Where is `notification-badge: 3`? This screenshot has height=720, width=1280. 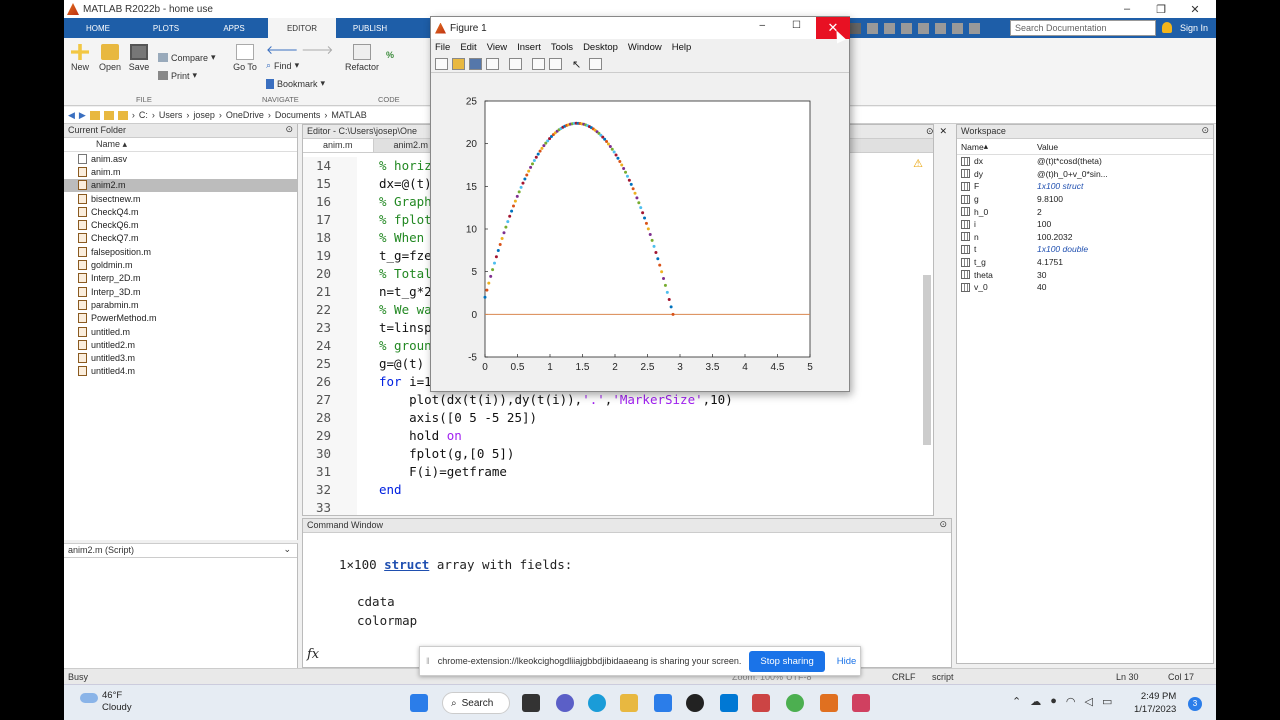 notification-badge: 3 is located at coordinates (1195, 704).